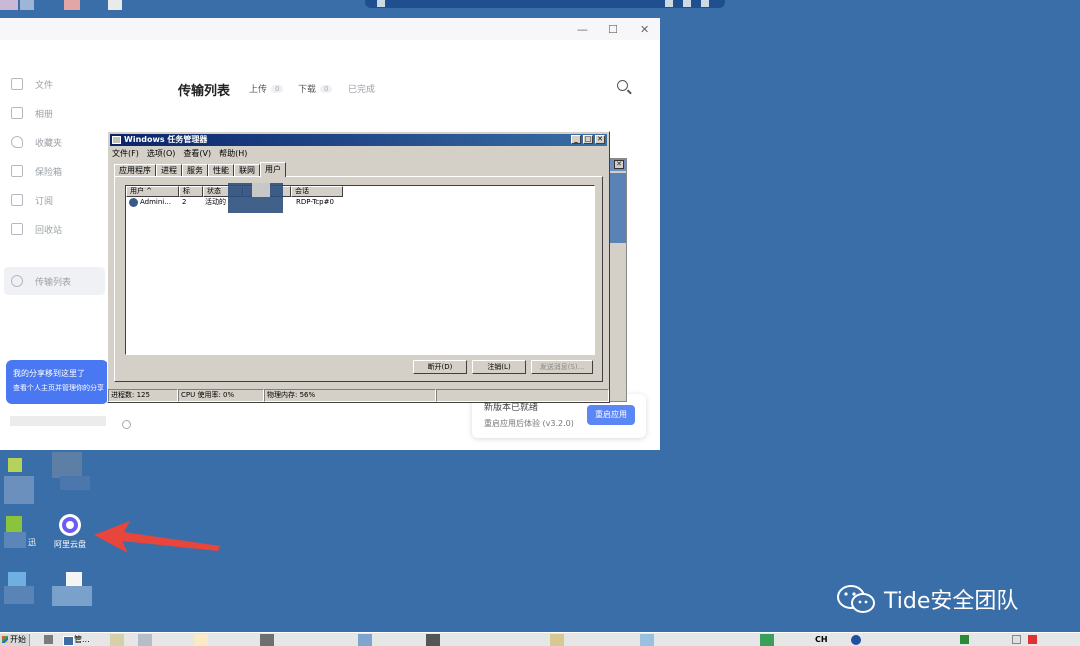 This screenshot has height=646, width=1080. Describe the element at coordinates (522, 395) in the screenshot. I see `status-blank` at that location.